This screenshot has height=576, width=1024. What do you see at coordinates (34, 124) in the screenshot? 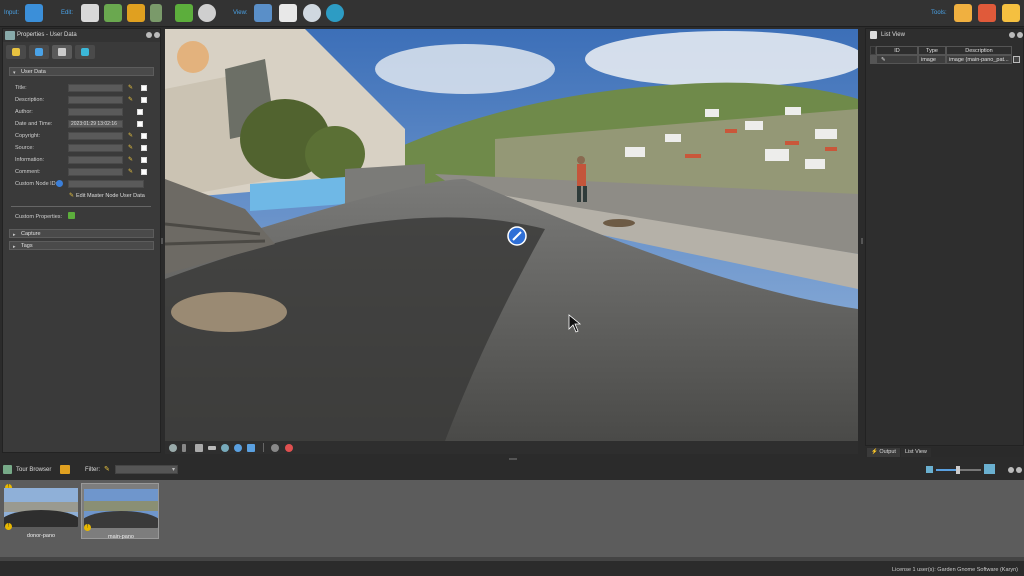
I see `date-time-label: Date and Time:` at bounding box center [34, 124].